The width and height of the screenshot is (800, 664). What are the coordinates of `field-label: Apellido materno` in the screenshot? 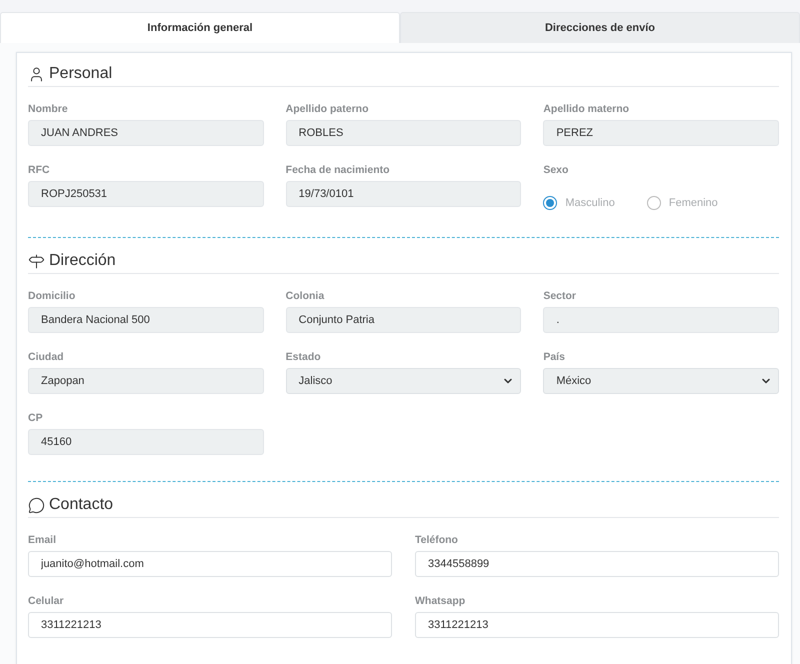 It's located at (586, 109).